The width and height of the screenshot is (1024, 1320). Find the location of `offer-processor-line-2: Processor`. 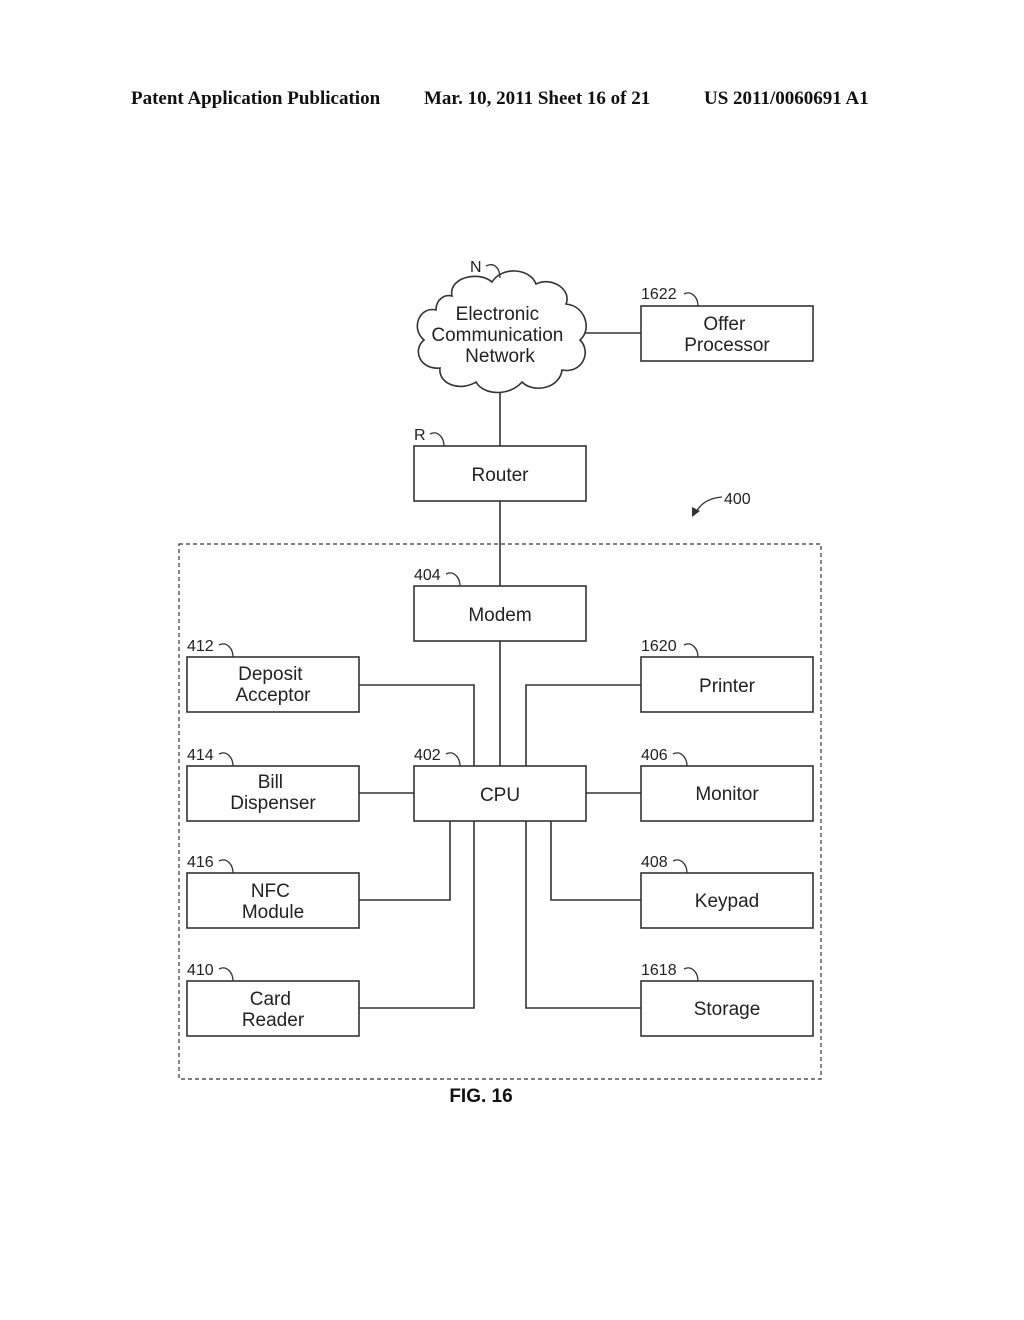

offer-processor-line-2: Processor is located at coordinates (727, 345).